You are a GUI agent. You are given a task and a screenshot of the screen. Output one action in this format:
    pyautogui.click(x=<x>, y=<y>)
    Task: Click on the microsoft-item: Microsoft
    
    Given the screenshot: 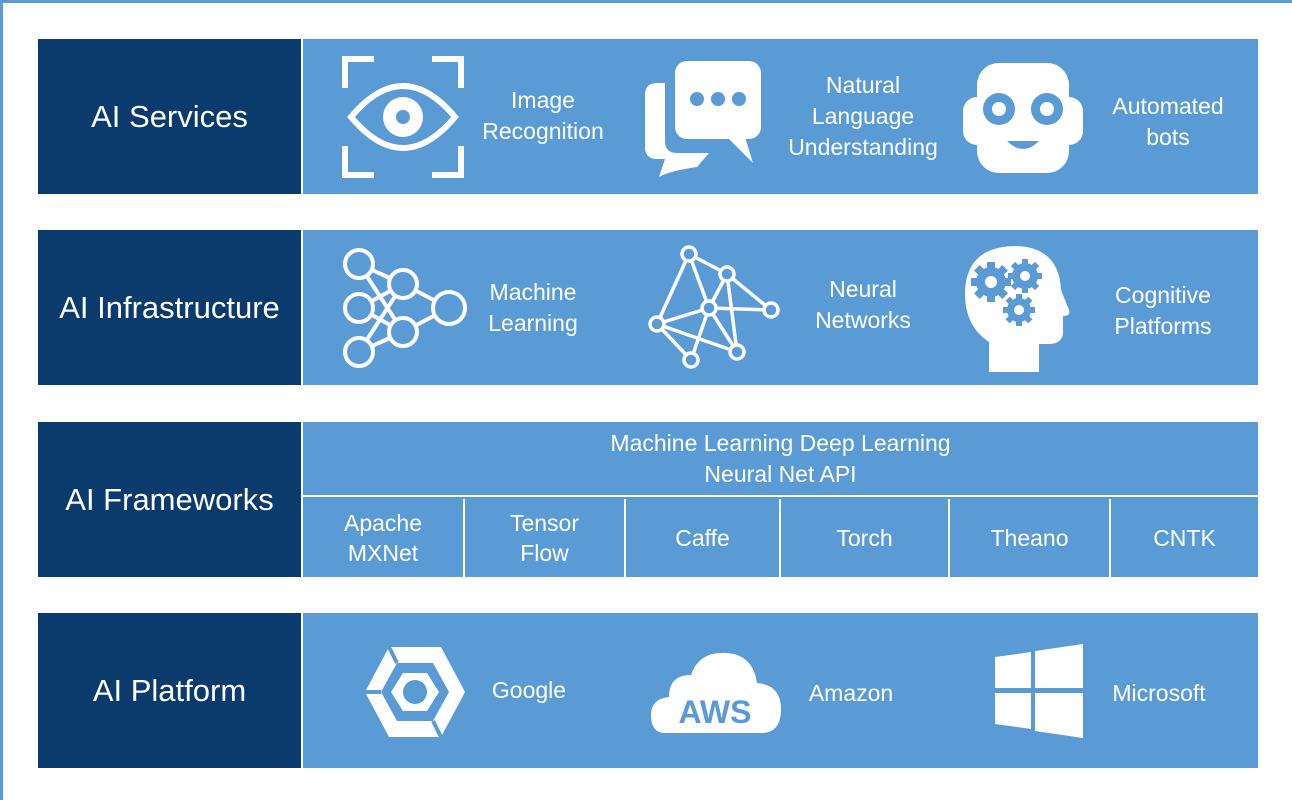 What is the action you would take?
    pyautogui.click(x=1105, y=690)
    